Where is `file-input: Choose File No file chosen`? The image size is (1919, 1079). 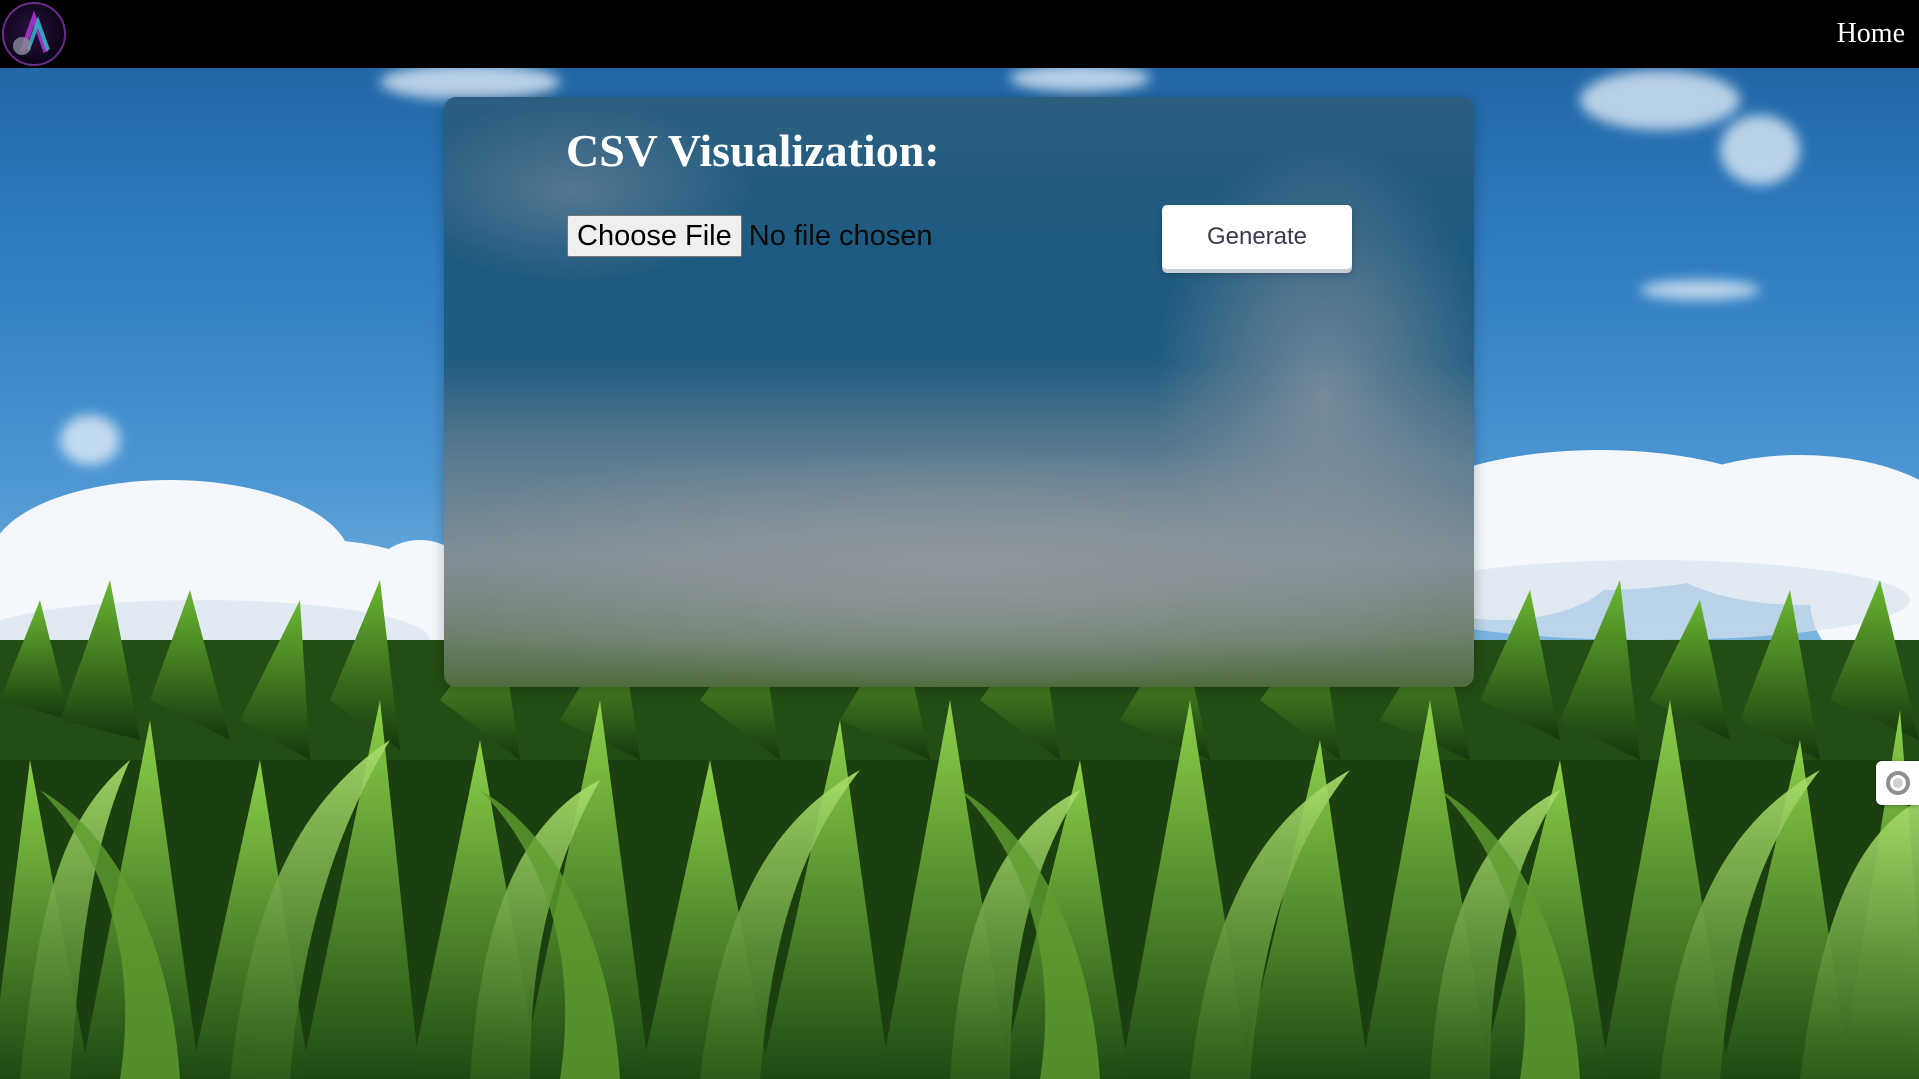
file-input: Choose File No file chosen is located at coordinates (750, 236).